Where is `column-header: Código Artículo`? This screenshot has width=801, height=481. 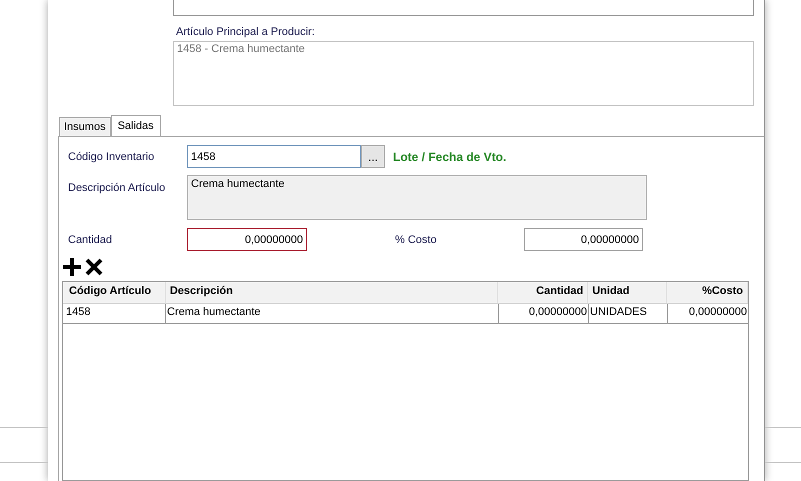 column-header: Código Artículo is located at coordinates (115, 292).